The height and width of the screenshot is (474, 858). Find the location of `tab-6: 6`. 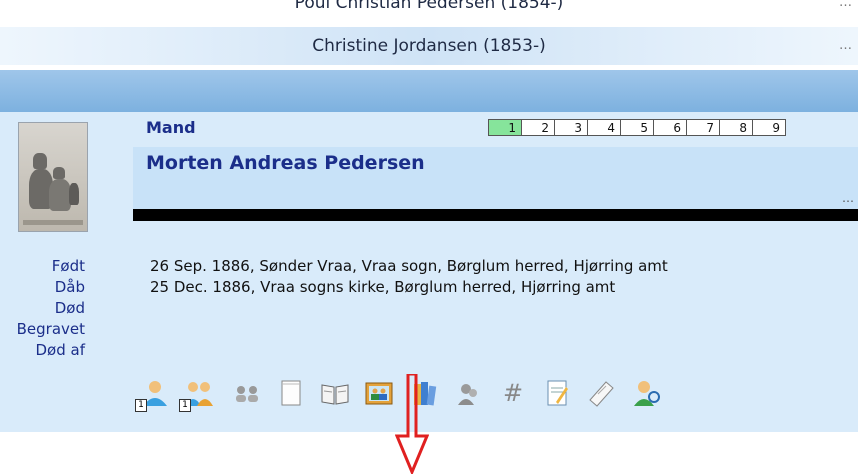

tab-6: 6 is located at coordinates (670, 127).